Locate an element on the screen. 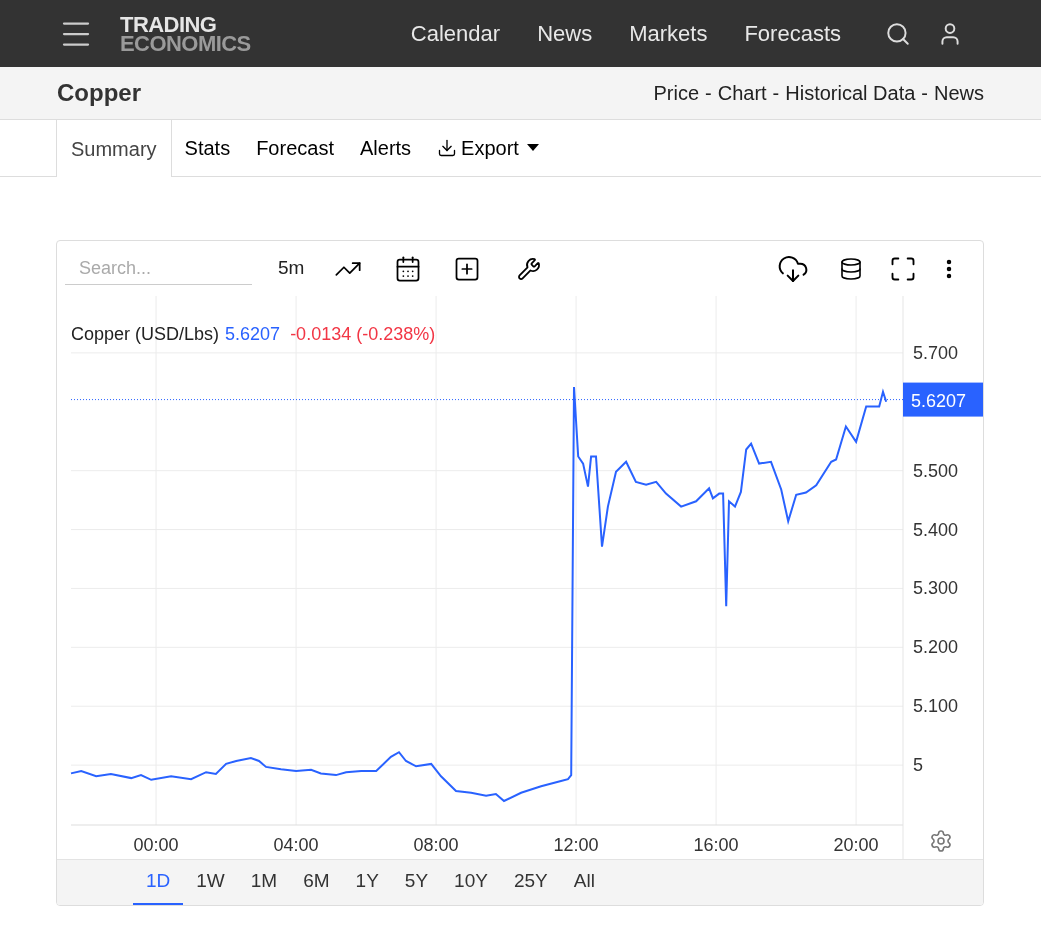  tab: Forecast is located at coordinates (295, 147).